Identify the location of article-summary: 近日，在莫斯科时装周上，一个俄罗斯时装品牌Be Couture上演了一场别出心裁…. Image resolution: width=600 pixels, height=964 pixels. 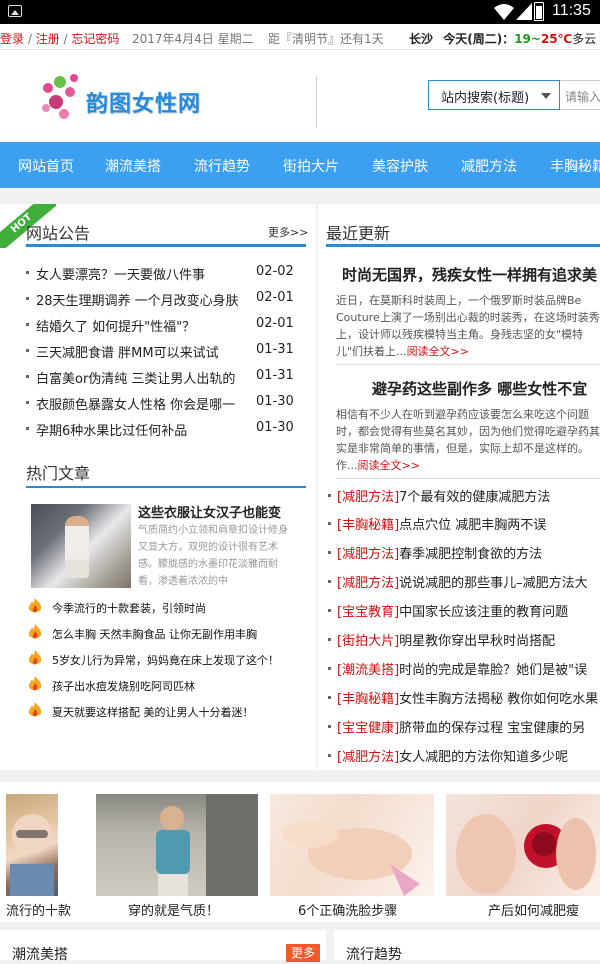
(468, 326).